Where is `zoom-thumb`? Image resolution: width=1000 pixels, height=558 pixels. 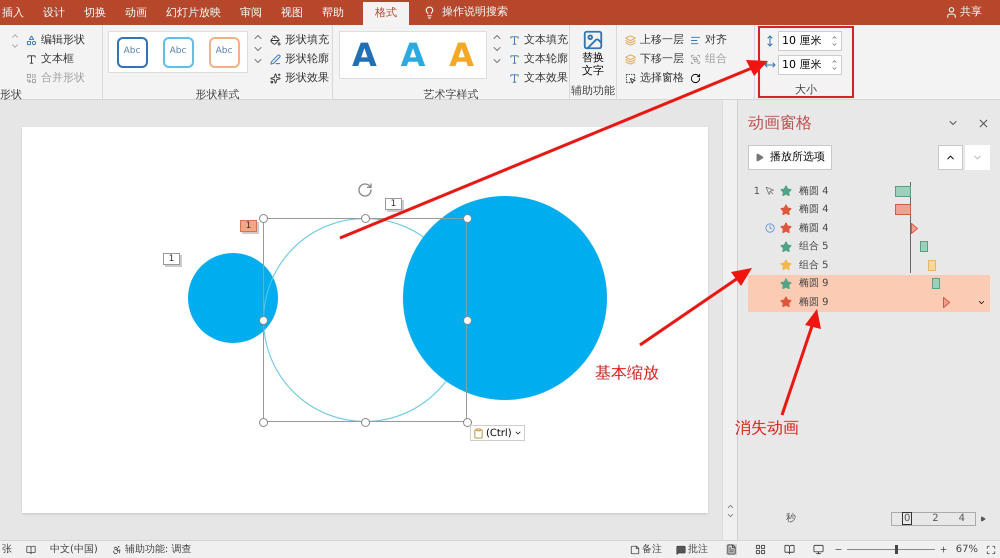 zoom-thumb is located at coordinates (896, 549).